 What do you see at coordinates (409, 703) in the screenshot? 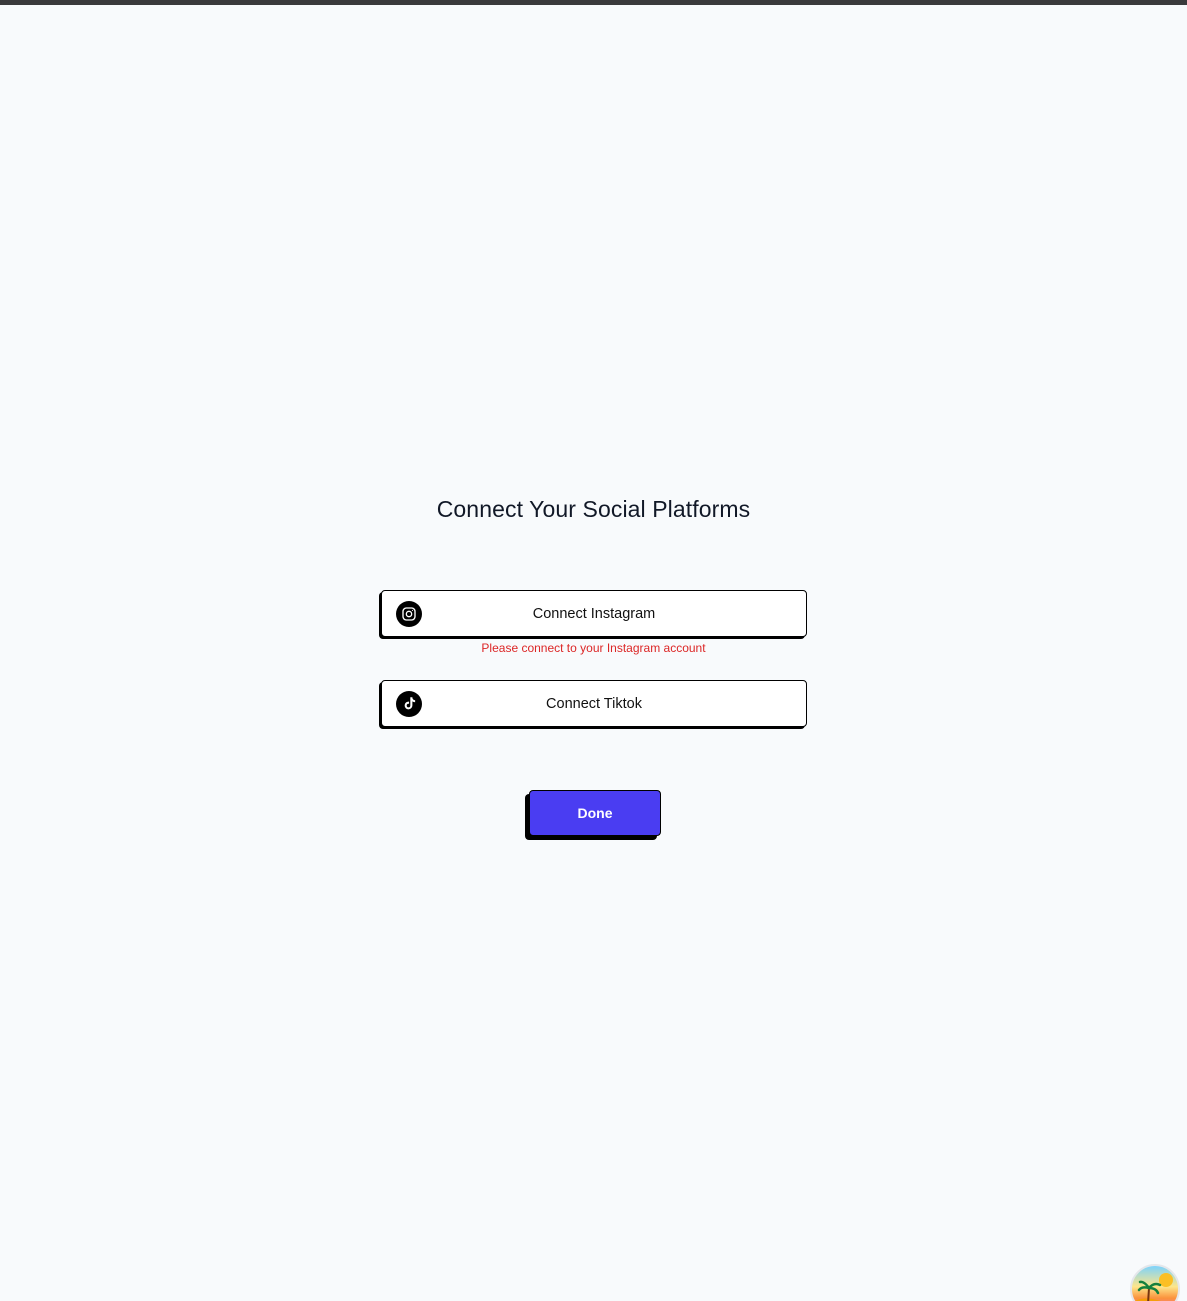
I see `tiktok-icon` at bounding box center [409, 703].